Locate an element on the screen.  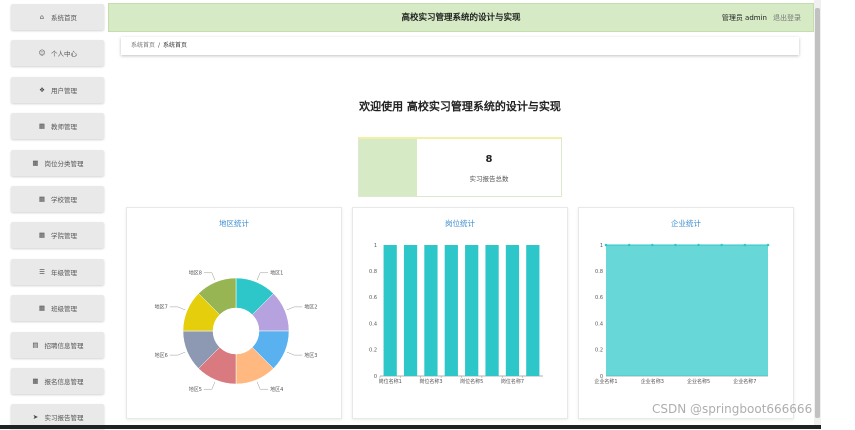
position-bar-chart: 0 0.2 0.4 0.6 0.8 1 岗位名称1 岗位名称3 岗位名称5 岗位名称7 is located at coordinates (456, 314).